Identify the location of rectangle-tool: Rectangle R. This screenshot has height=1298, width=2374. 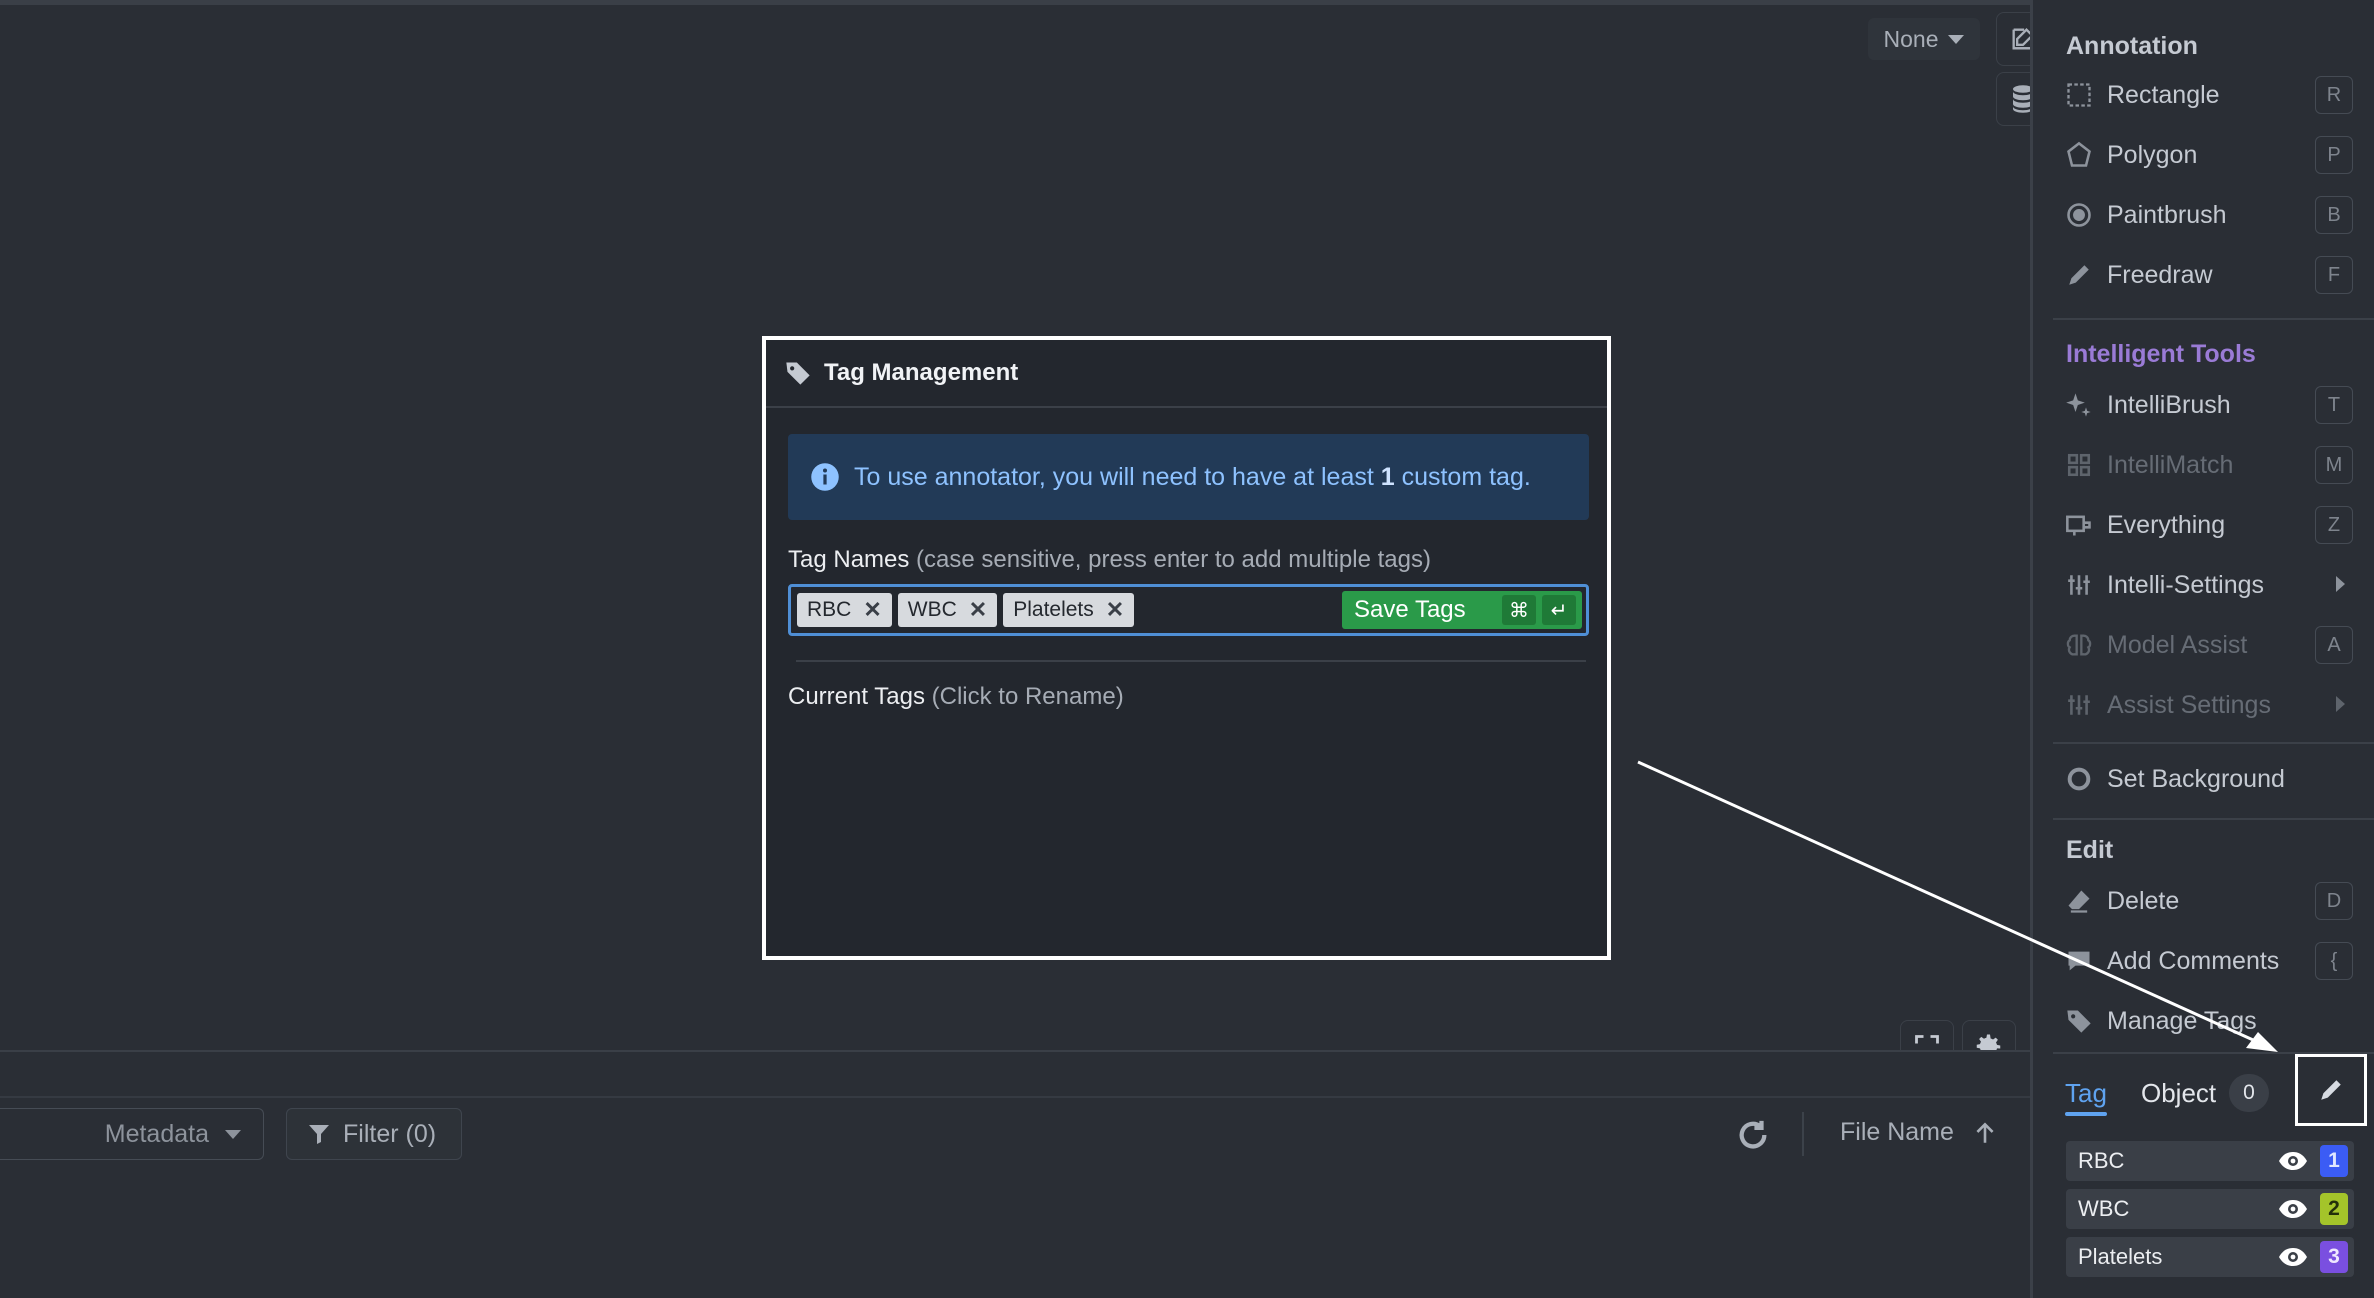
(2208, 95).